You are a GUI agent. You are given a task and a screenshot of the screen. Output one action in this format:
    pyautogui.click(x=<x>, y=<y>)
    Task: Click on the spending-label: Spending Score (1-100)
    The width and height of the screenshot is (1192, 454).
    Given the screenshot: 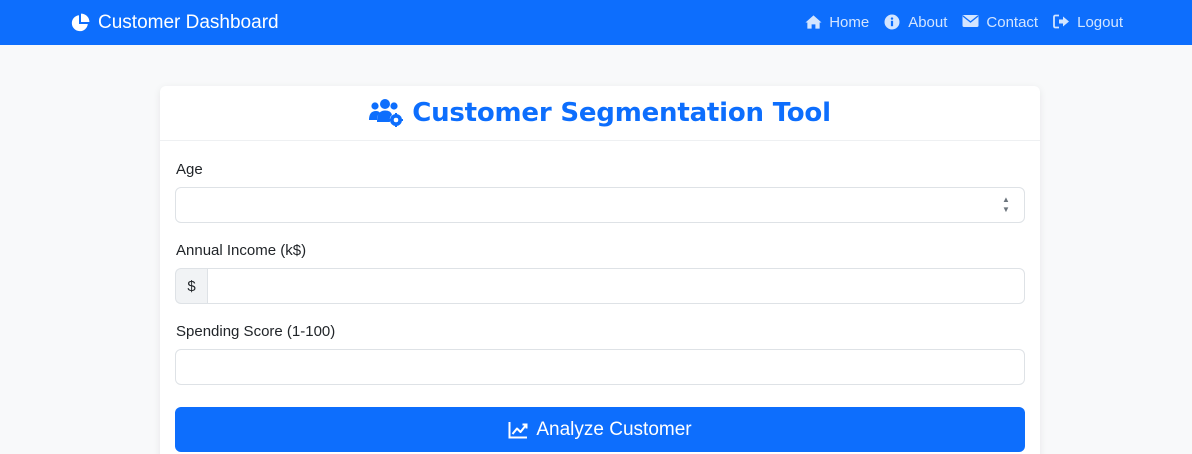 What is the action you would take?
    pyautogui.click(x=256, y=331)
    